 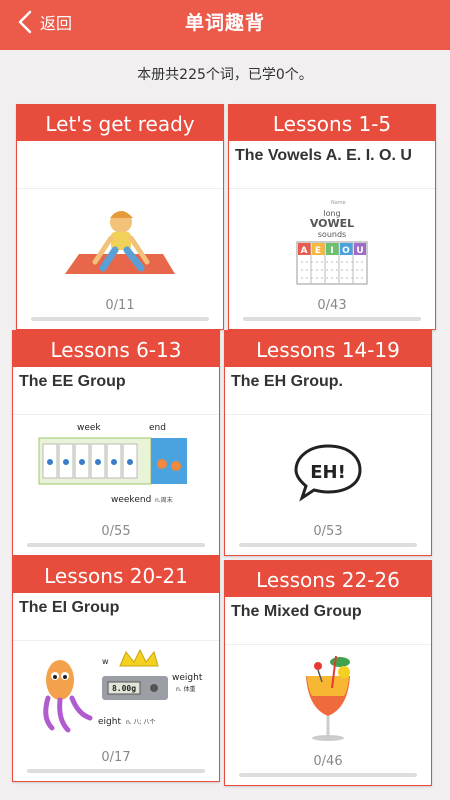 I want to click on card-title: Lessons 14-19, so click(x=328, y=349).